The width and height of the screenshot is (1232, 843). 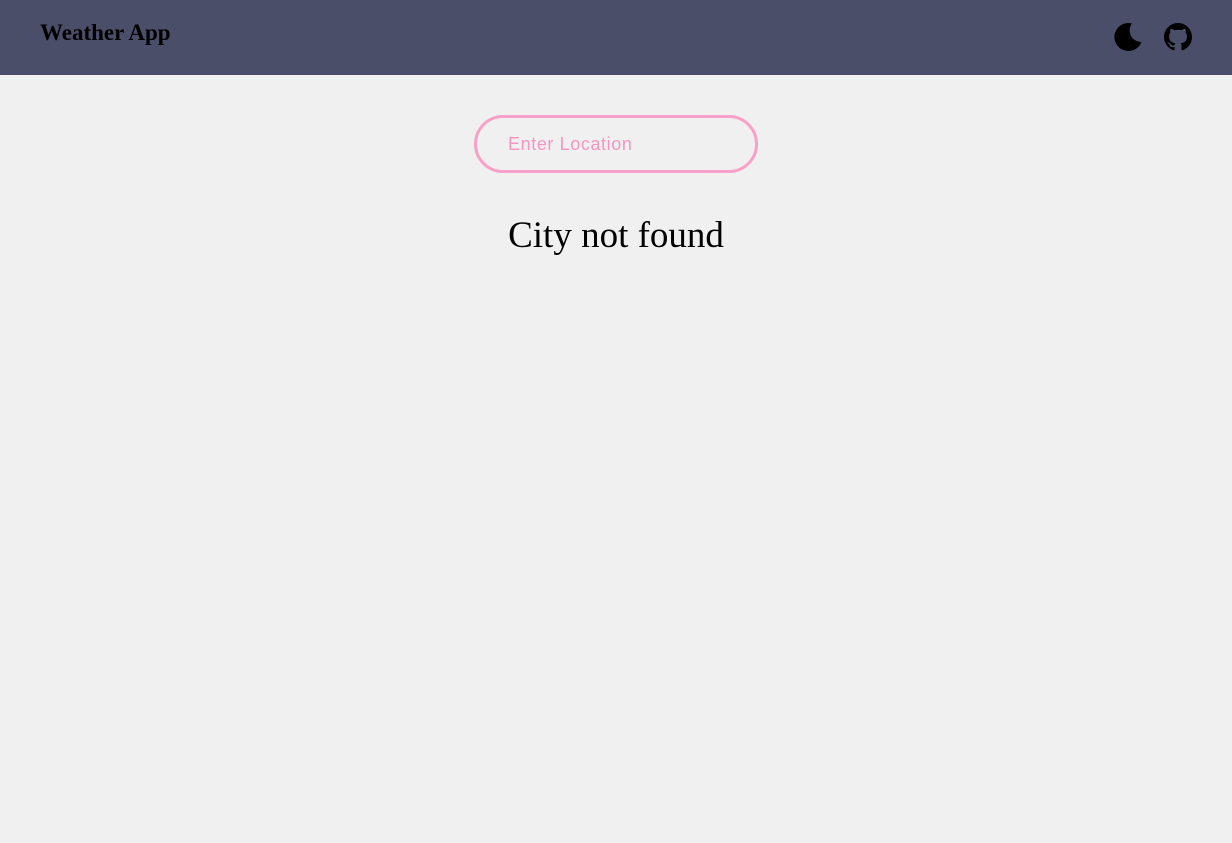 I want to click on dark-mode-toggle, so click(x=1128, y=37).